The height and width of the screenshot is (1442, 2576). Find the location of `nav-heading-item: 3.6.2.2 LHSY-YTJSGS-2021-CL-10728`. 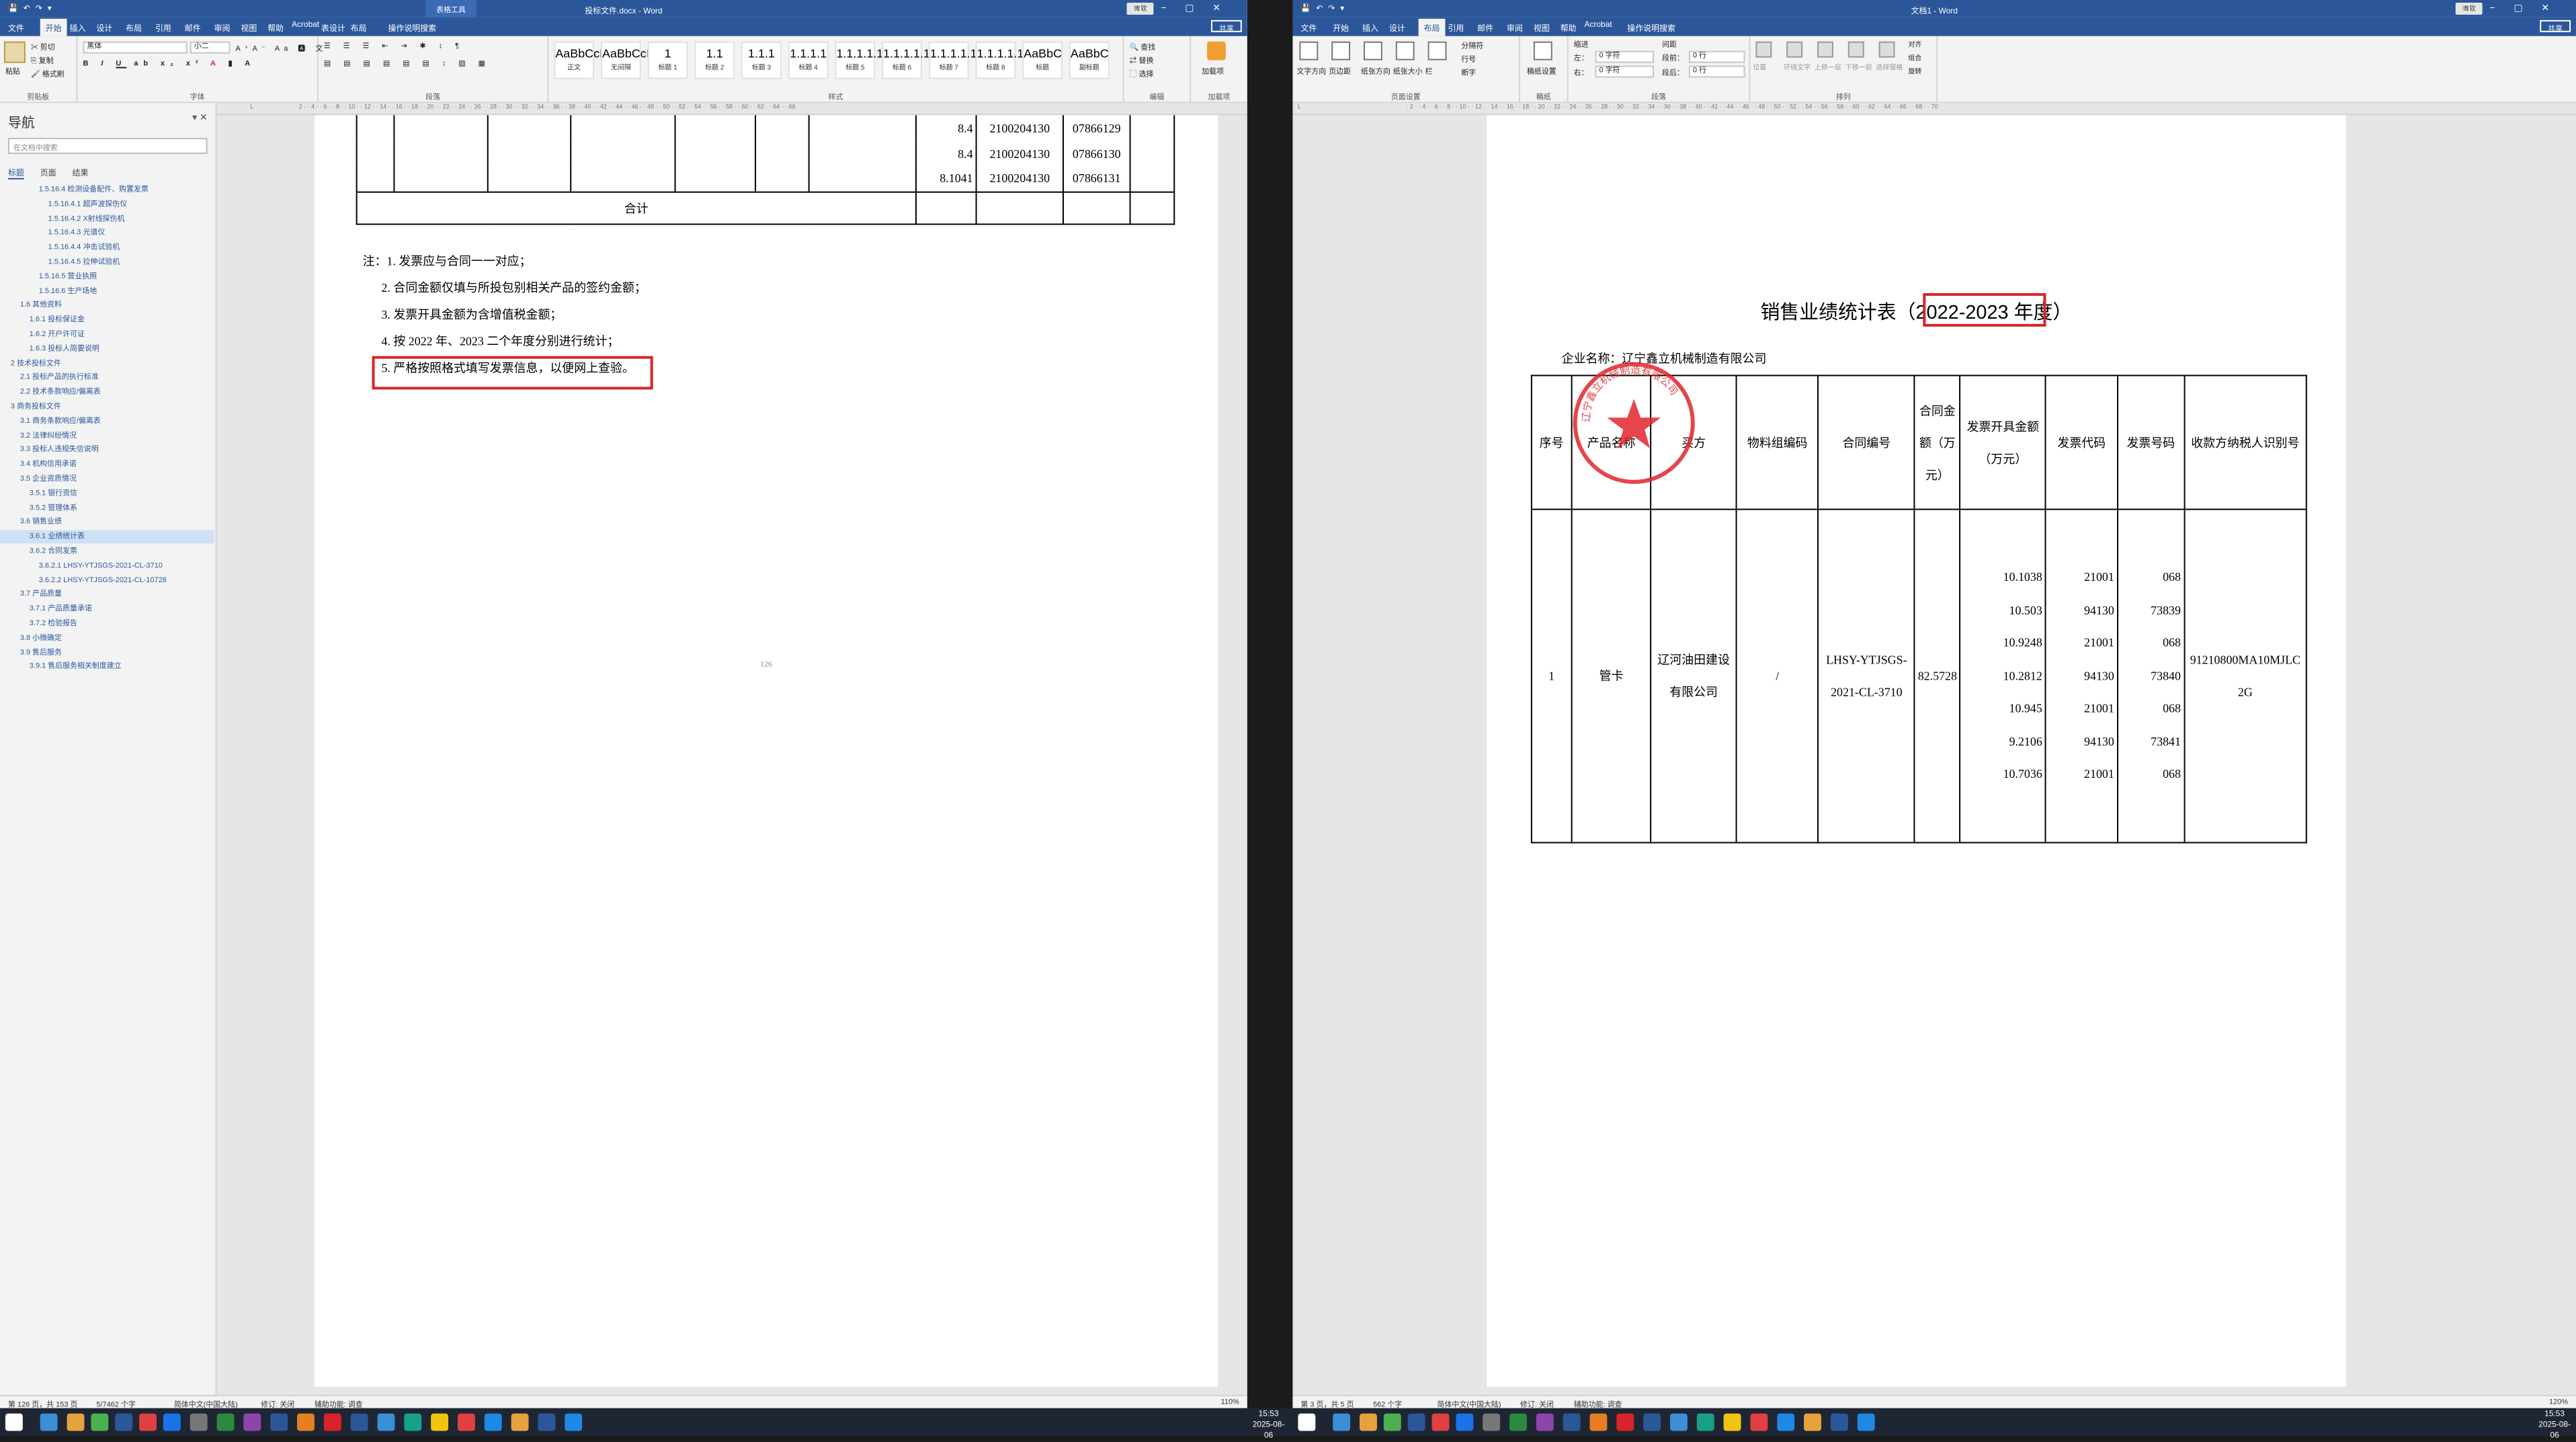

nav-heading-item: 3.6.2.2 LHSY-YTJSGS-2021-CL-10728 is located at coordinates (107, 580).